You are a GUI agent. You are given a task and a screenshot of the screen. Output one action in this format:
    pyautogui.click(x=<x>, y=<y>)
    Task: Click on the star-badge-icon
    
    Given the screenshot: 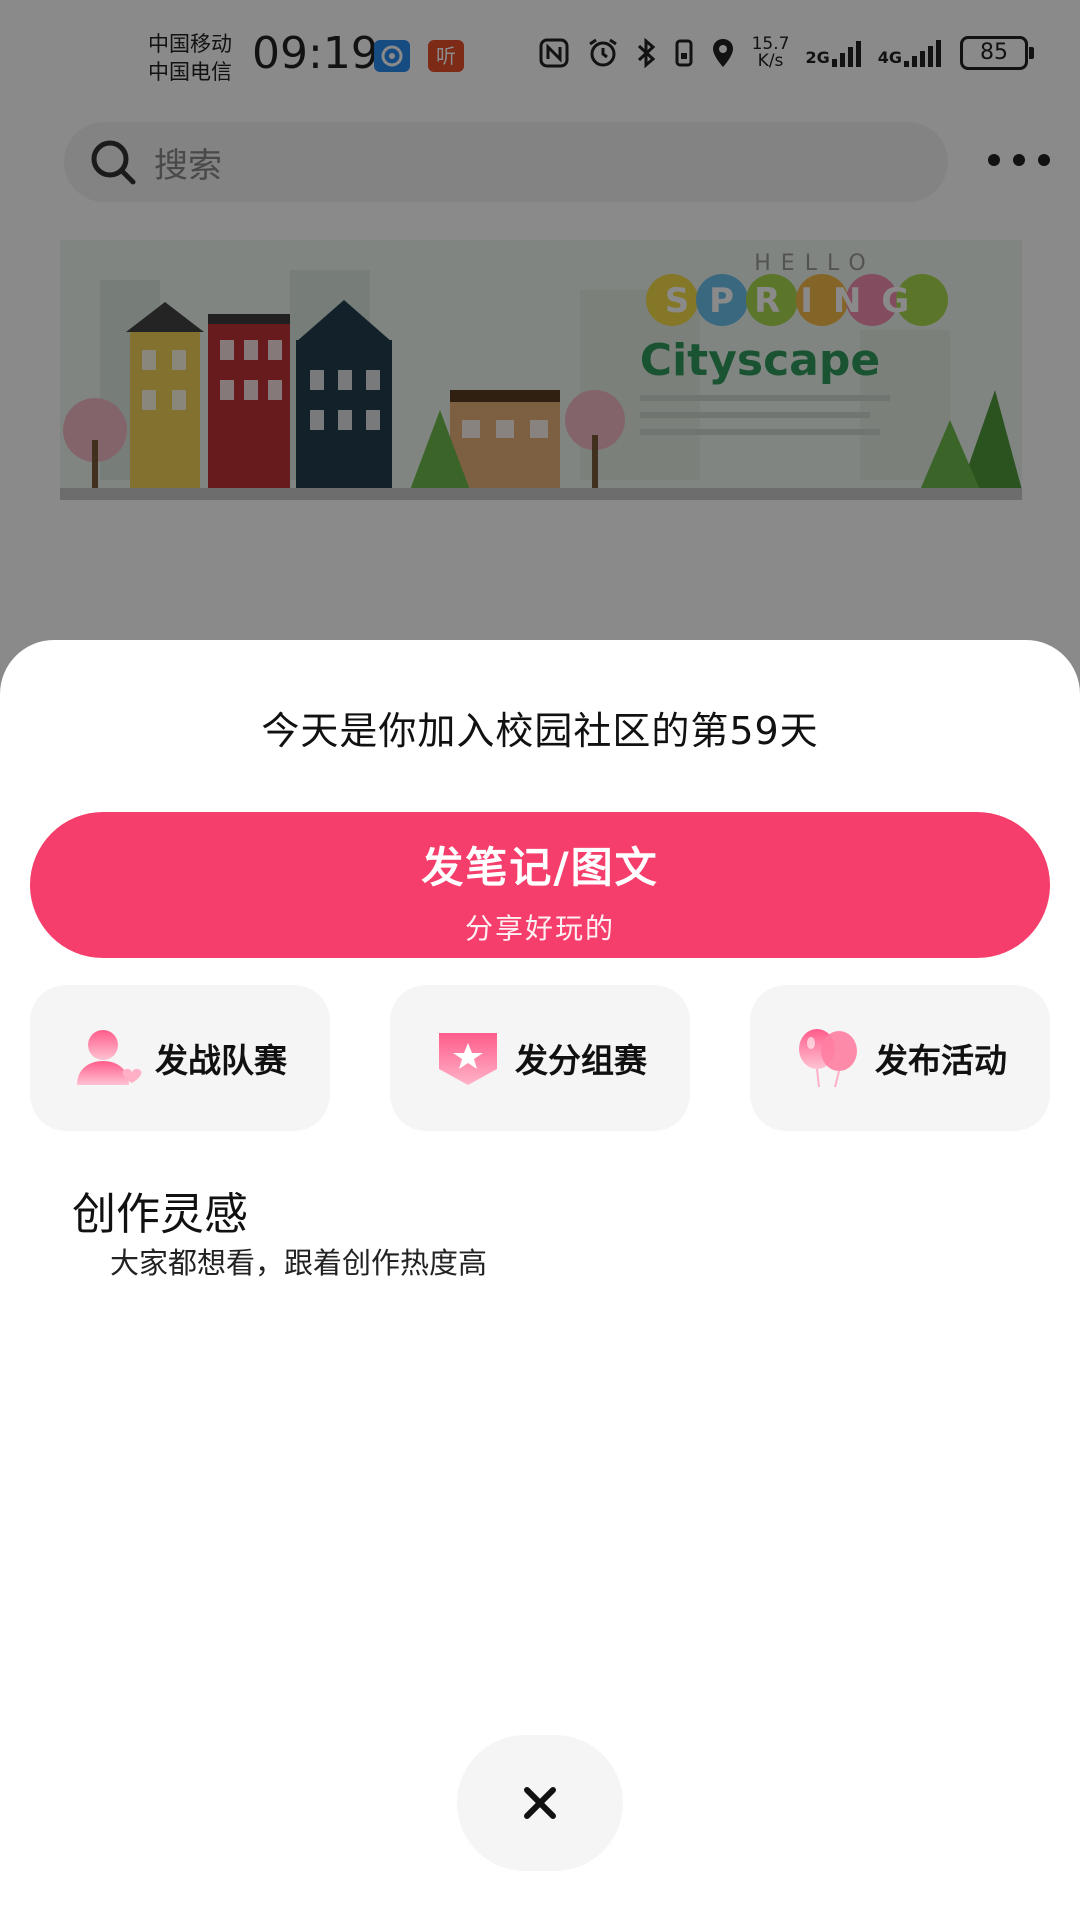 What is the action you would take?
    pyautogui.click(x=468, y=1059)
    